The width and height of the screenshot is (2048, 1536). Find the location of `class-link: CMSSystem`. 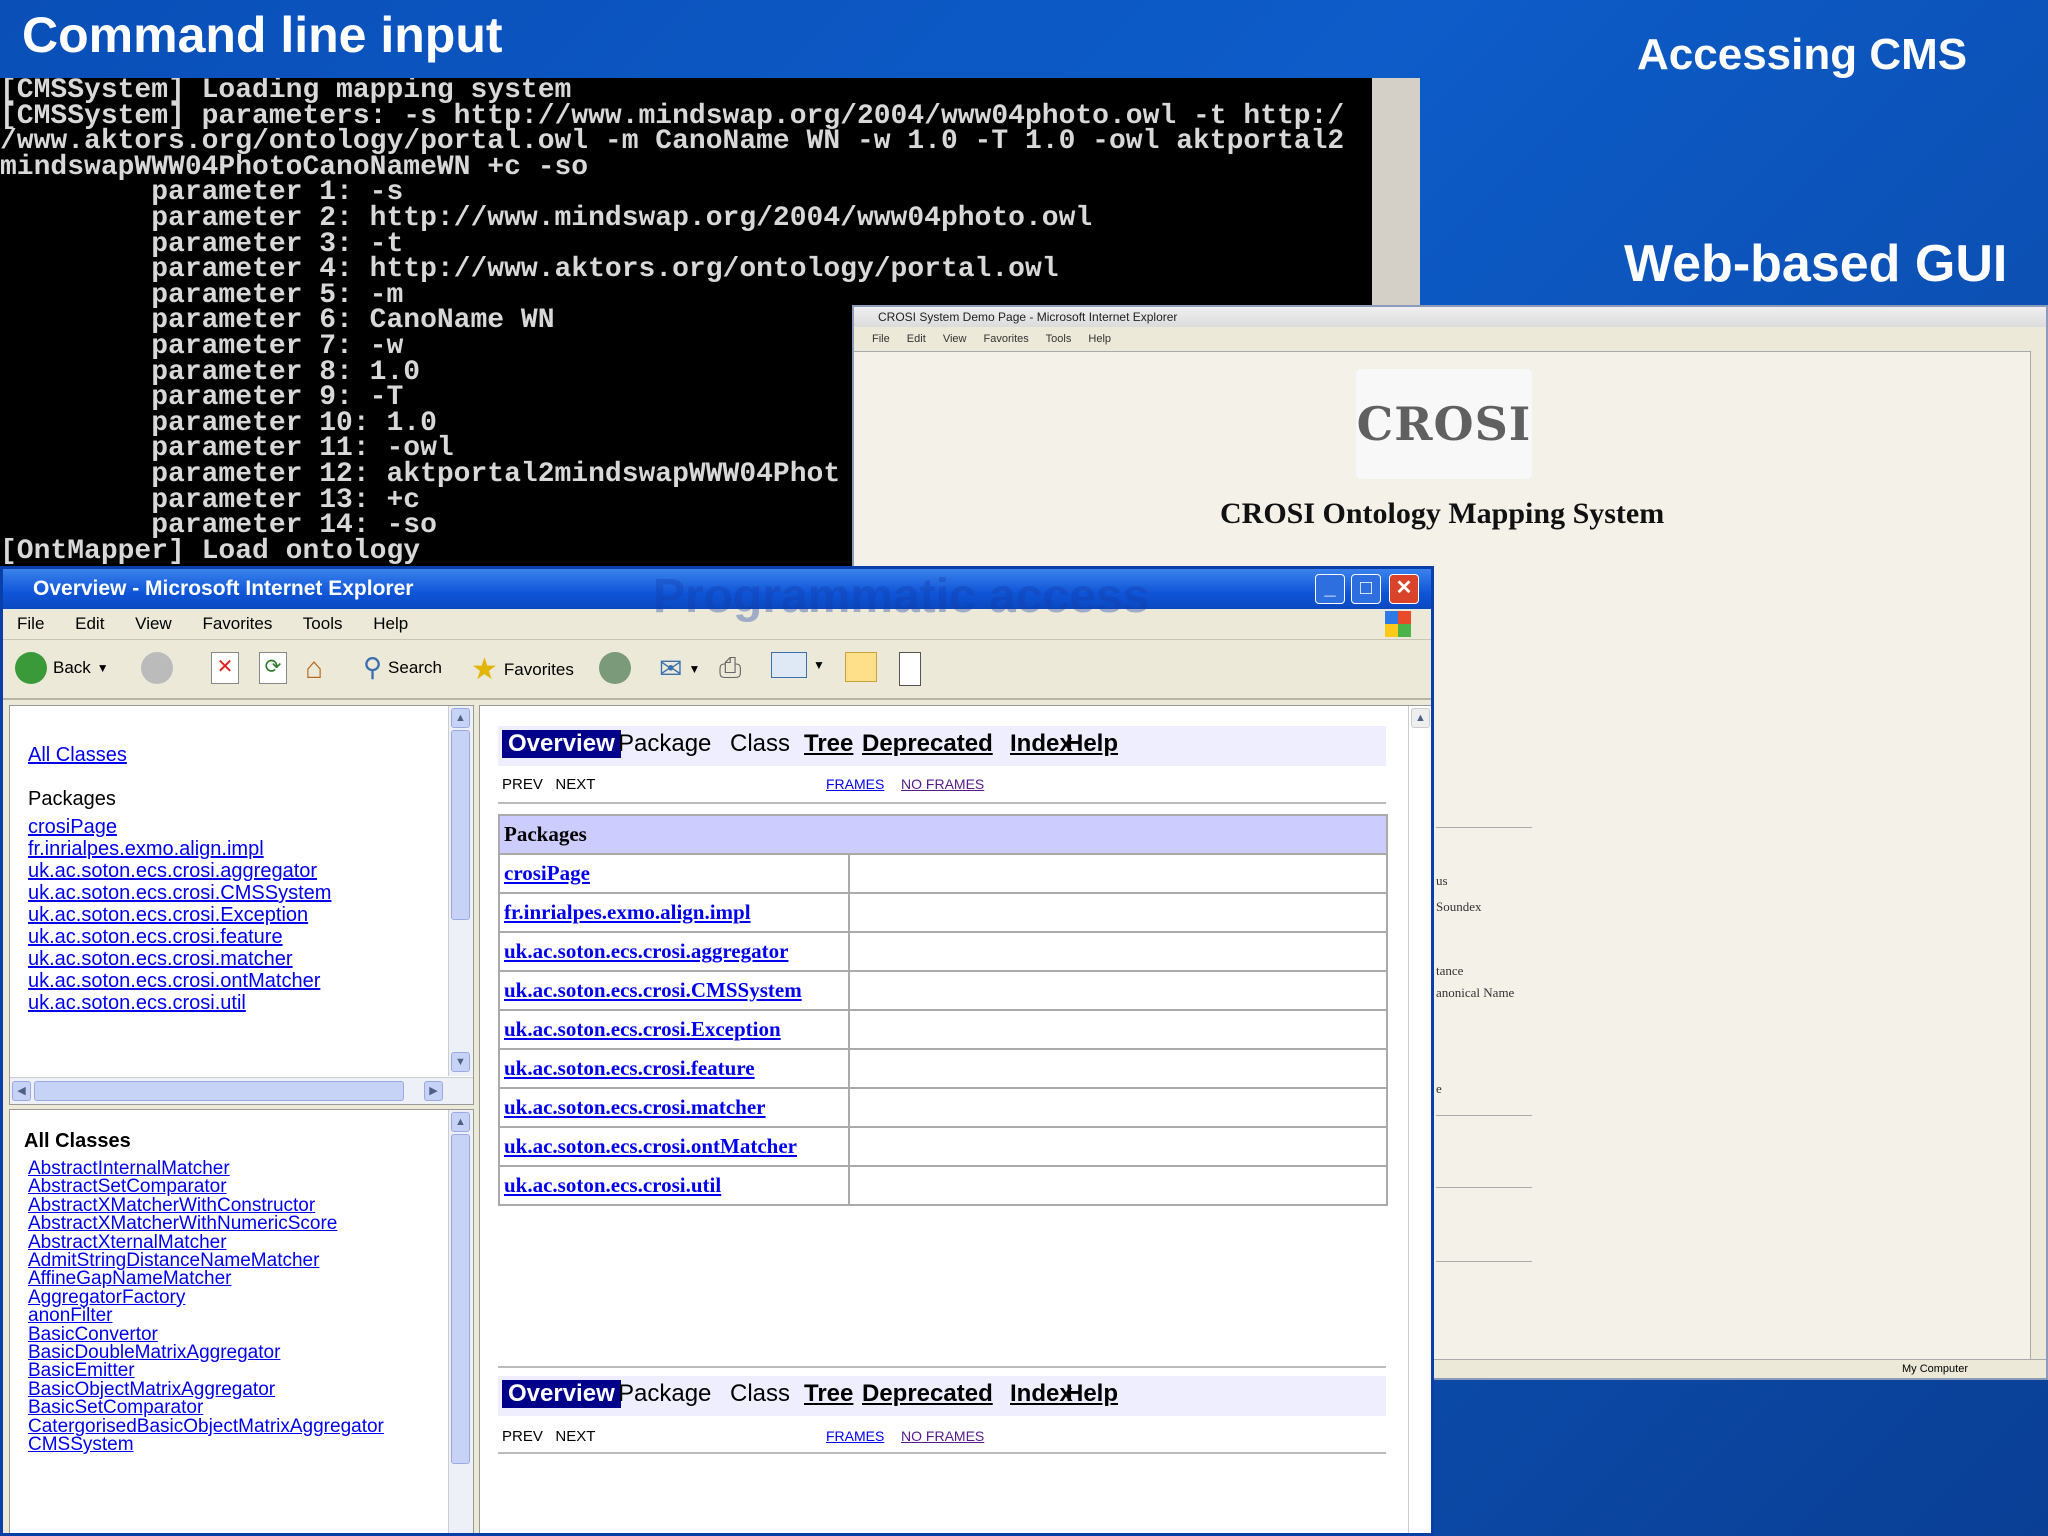

class-link: CMSSystem is located at coordinates (206, 1444).